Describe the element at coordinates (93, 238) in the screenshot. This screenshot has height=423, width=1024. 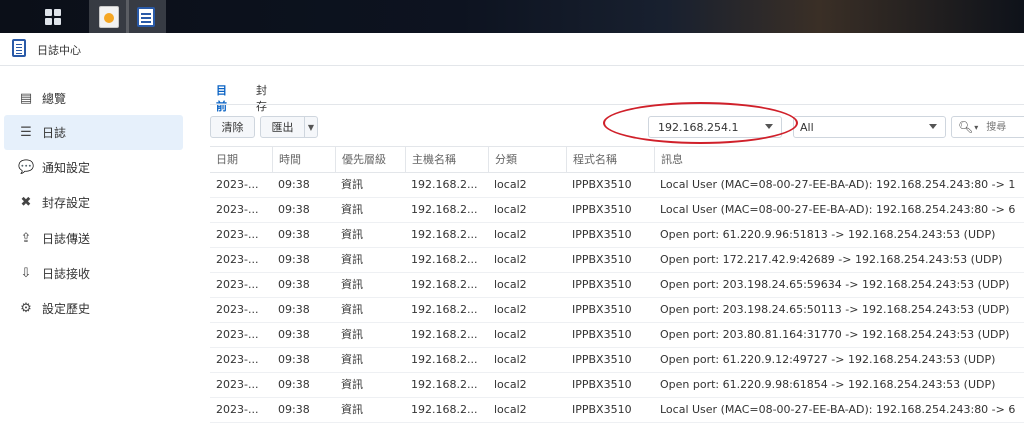
I see `sidebar-item-log-sending: ⇪ 日誌傳送` at that location.